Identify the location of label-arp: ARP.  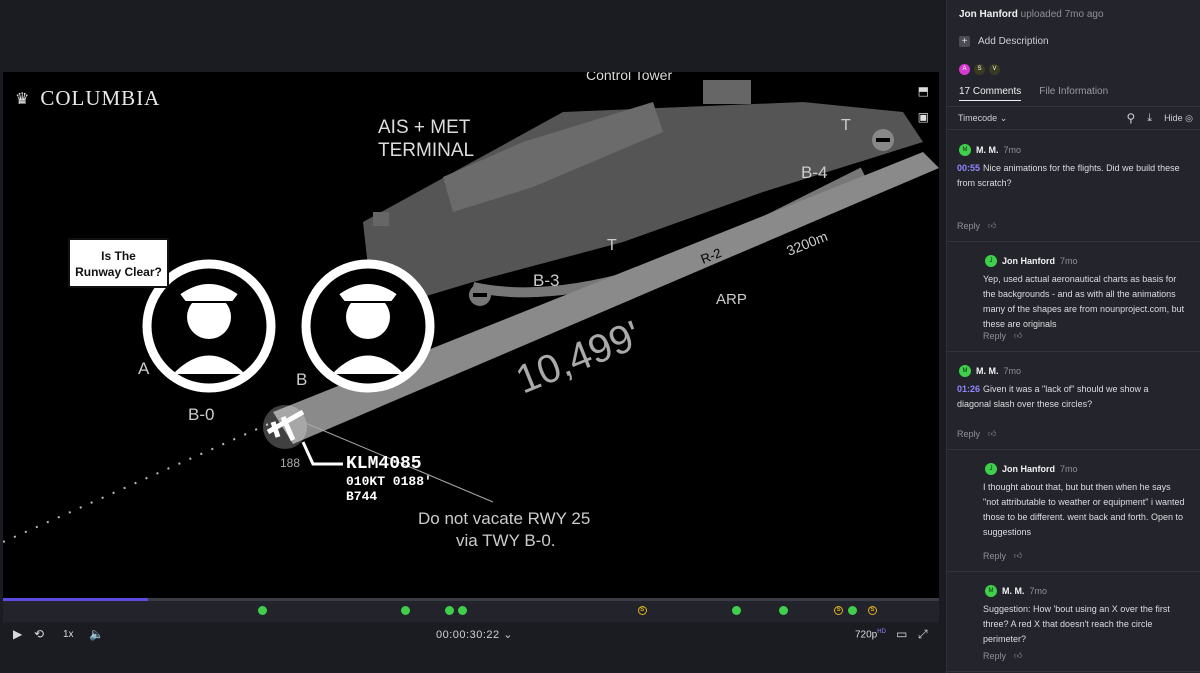
(731, 299).